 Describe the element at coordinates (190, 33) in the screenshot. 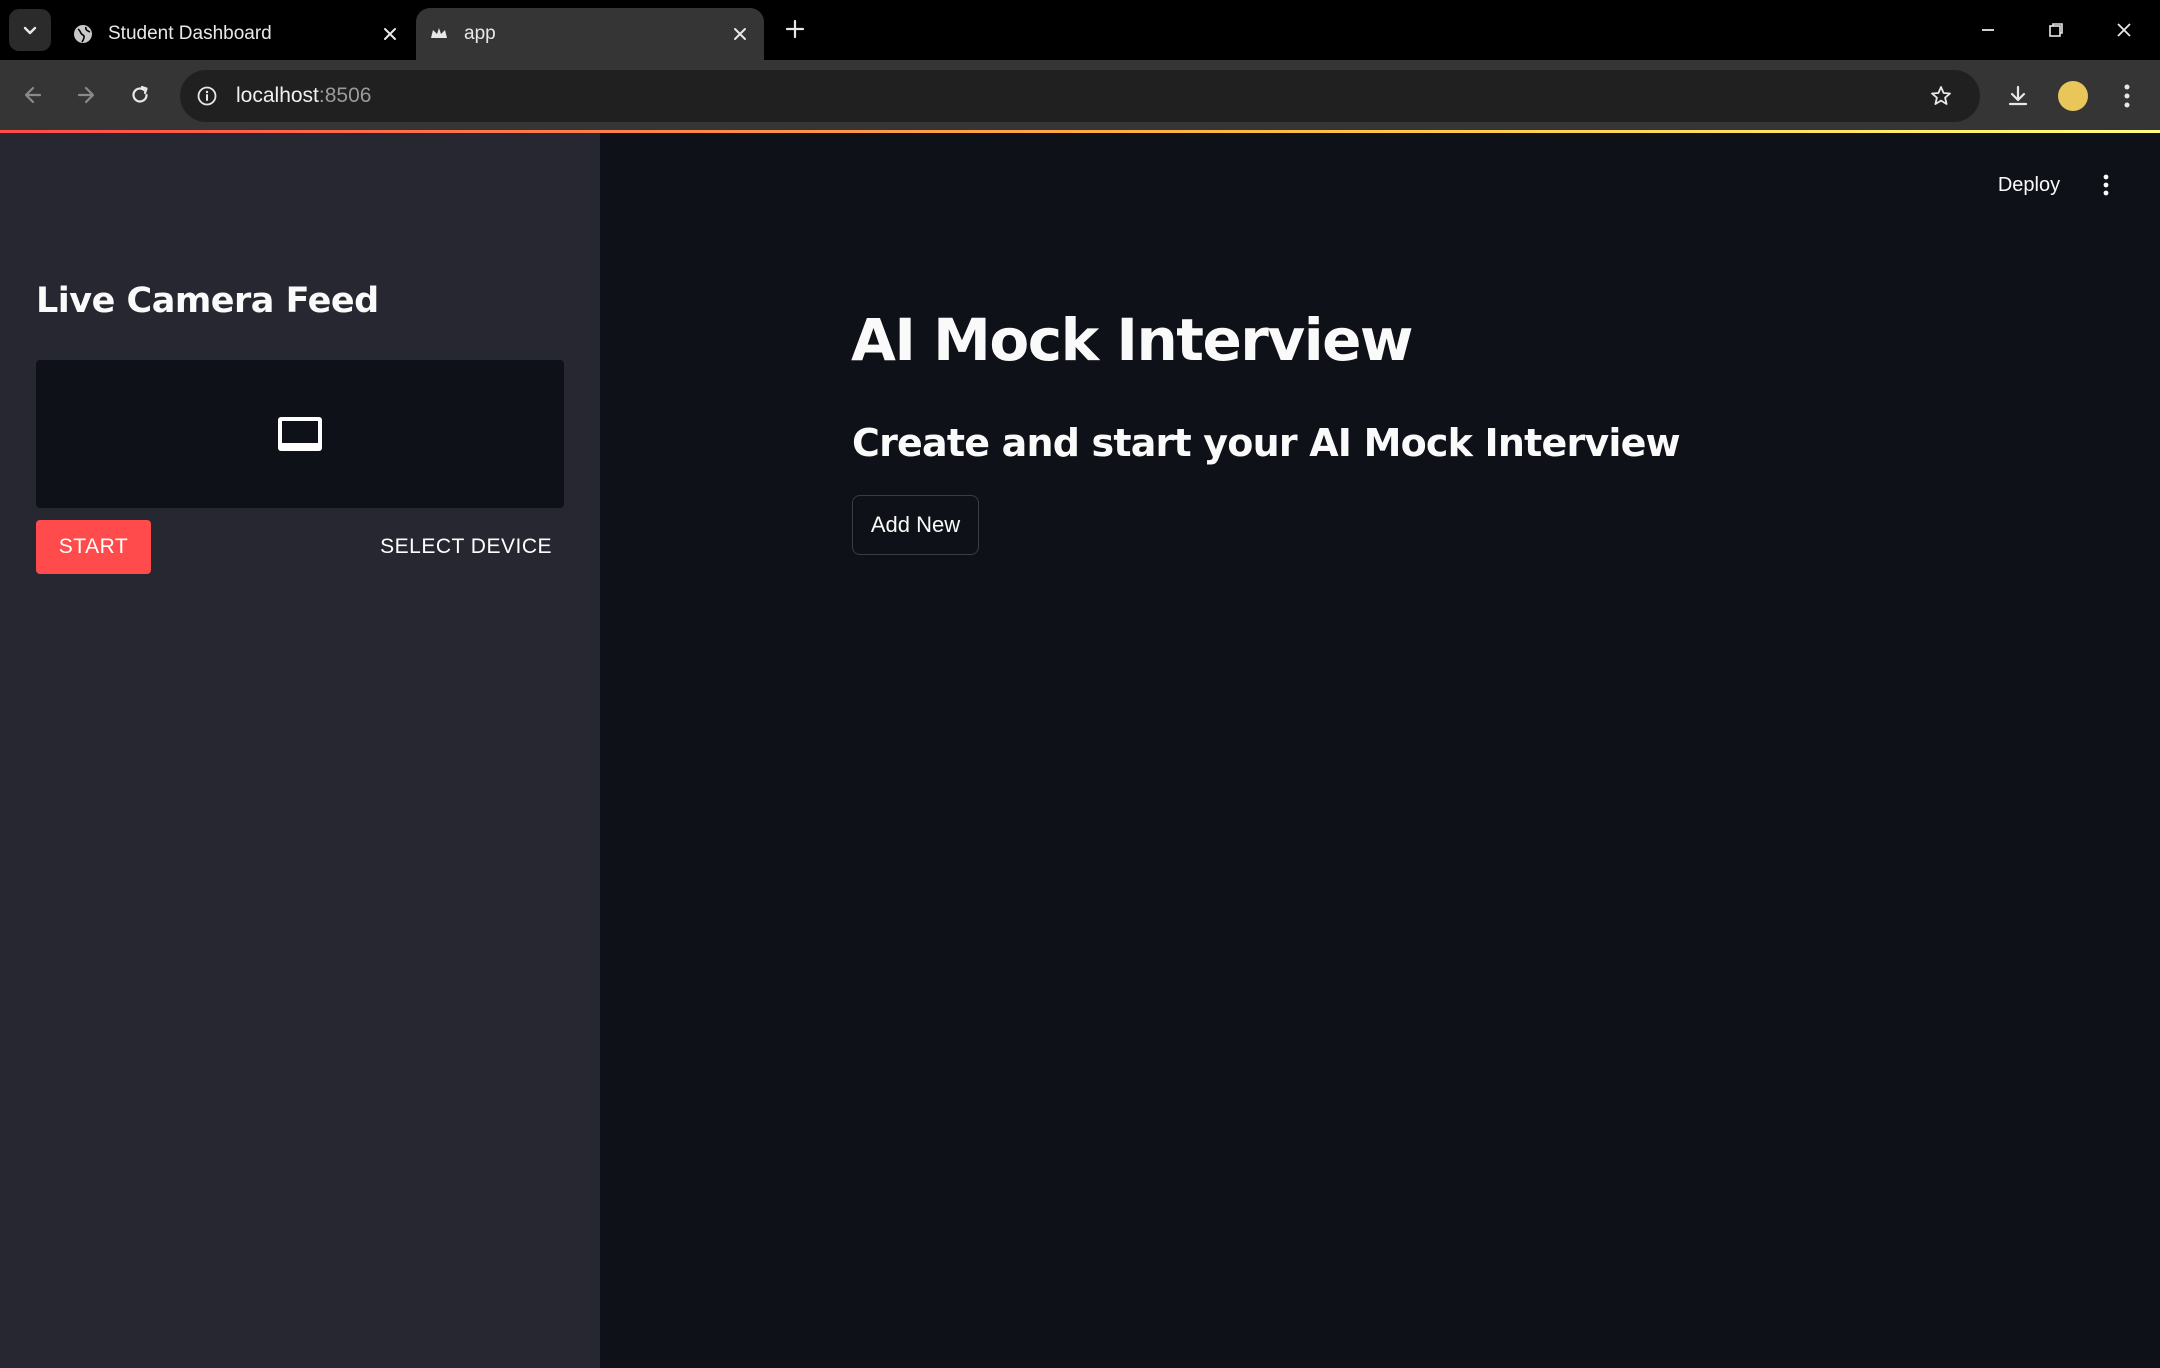

I see `tab-title: Student Dashboard` at that location.